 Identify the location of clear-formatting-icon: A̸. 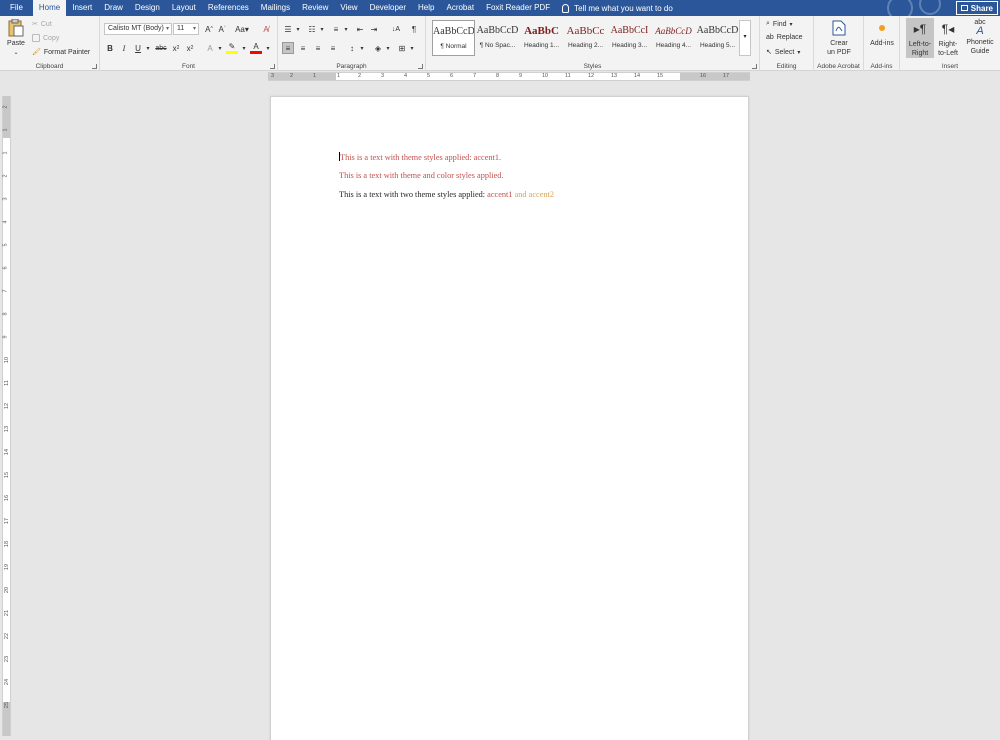
(266, 29).